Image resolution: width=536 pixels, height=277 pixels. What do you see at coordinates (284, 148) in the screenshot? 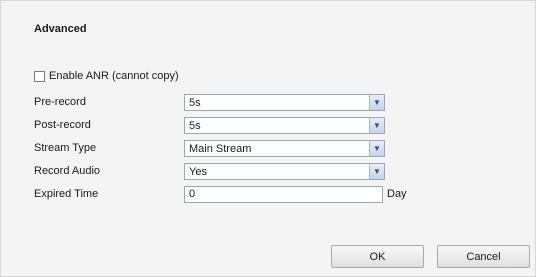
I see `stream-type-select: Main Stream ▼` at bounding box center [284, 148].